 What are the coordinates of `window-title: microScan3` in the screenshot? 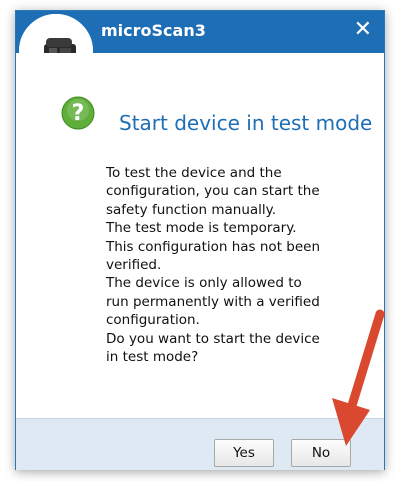 It's located at (153, 30).